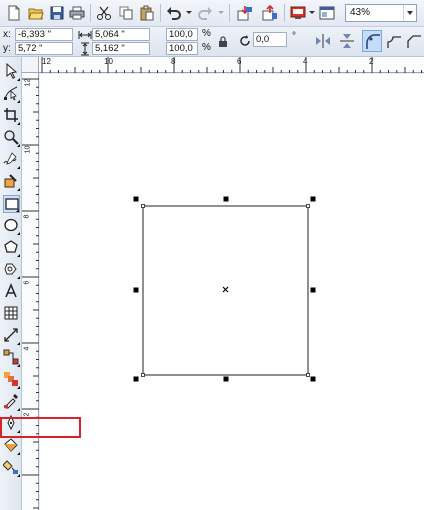  What do you see at coordinates (85, 35) in the screenshot?
I see `object-width-icon` at bounding box center [85, 35].